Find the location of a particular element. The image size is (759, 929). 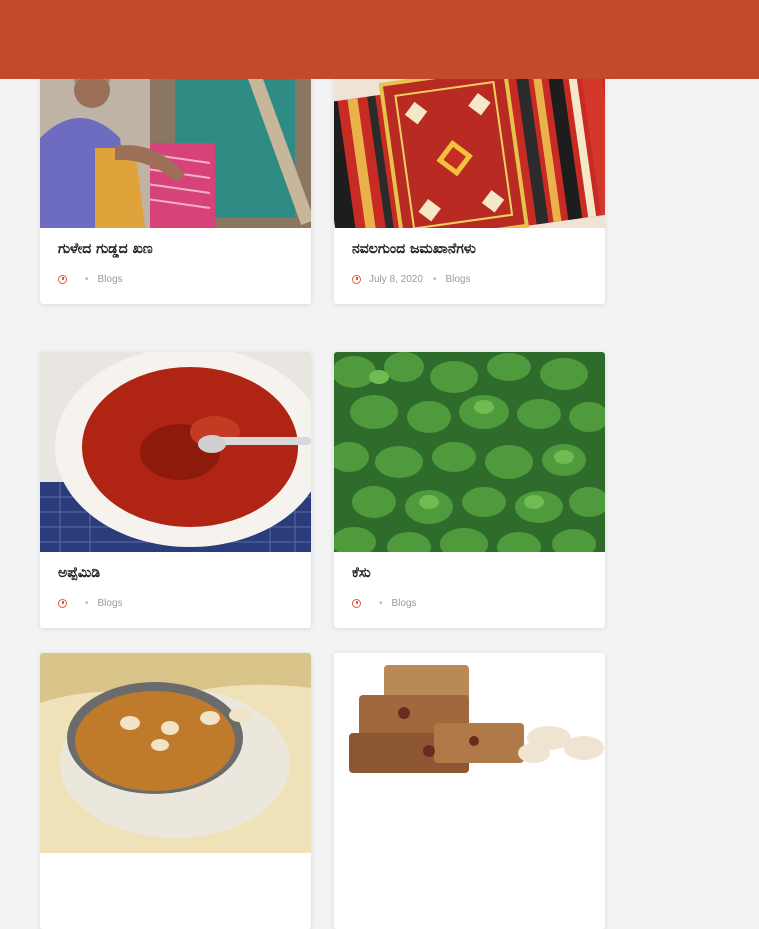

blog-card: ಅಪ್ಪೆಮಿಡಿ • Blogs is located at coordinates (175, 490).